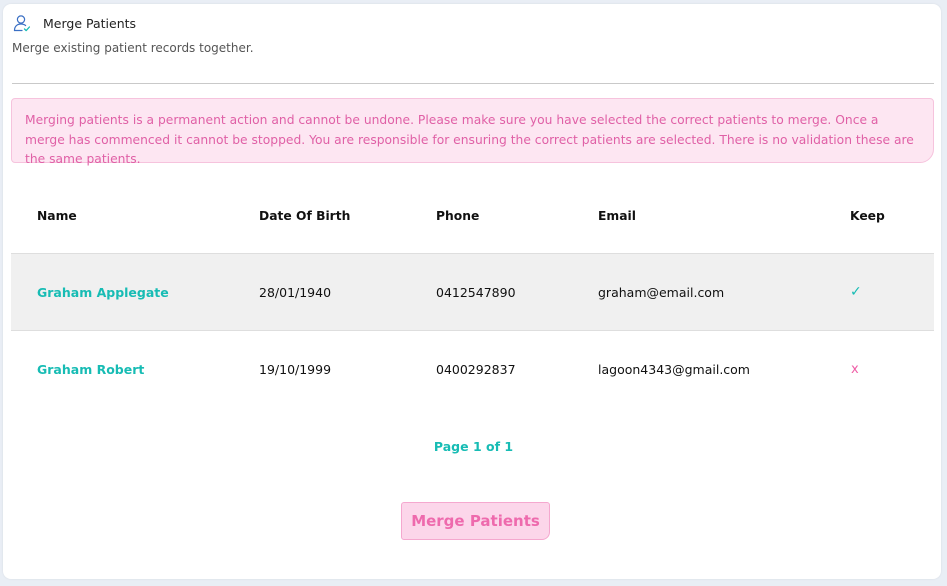  What do you see at coordinates (473, 446) in the screenshot?
I see `pagination-label: Page 1 of 1` at bounding box center [473, 446].